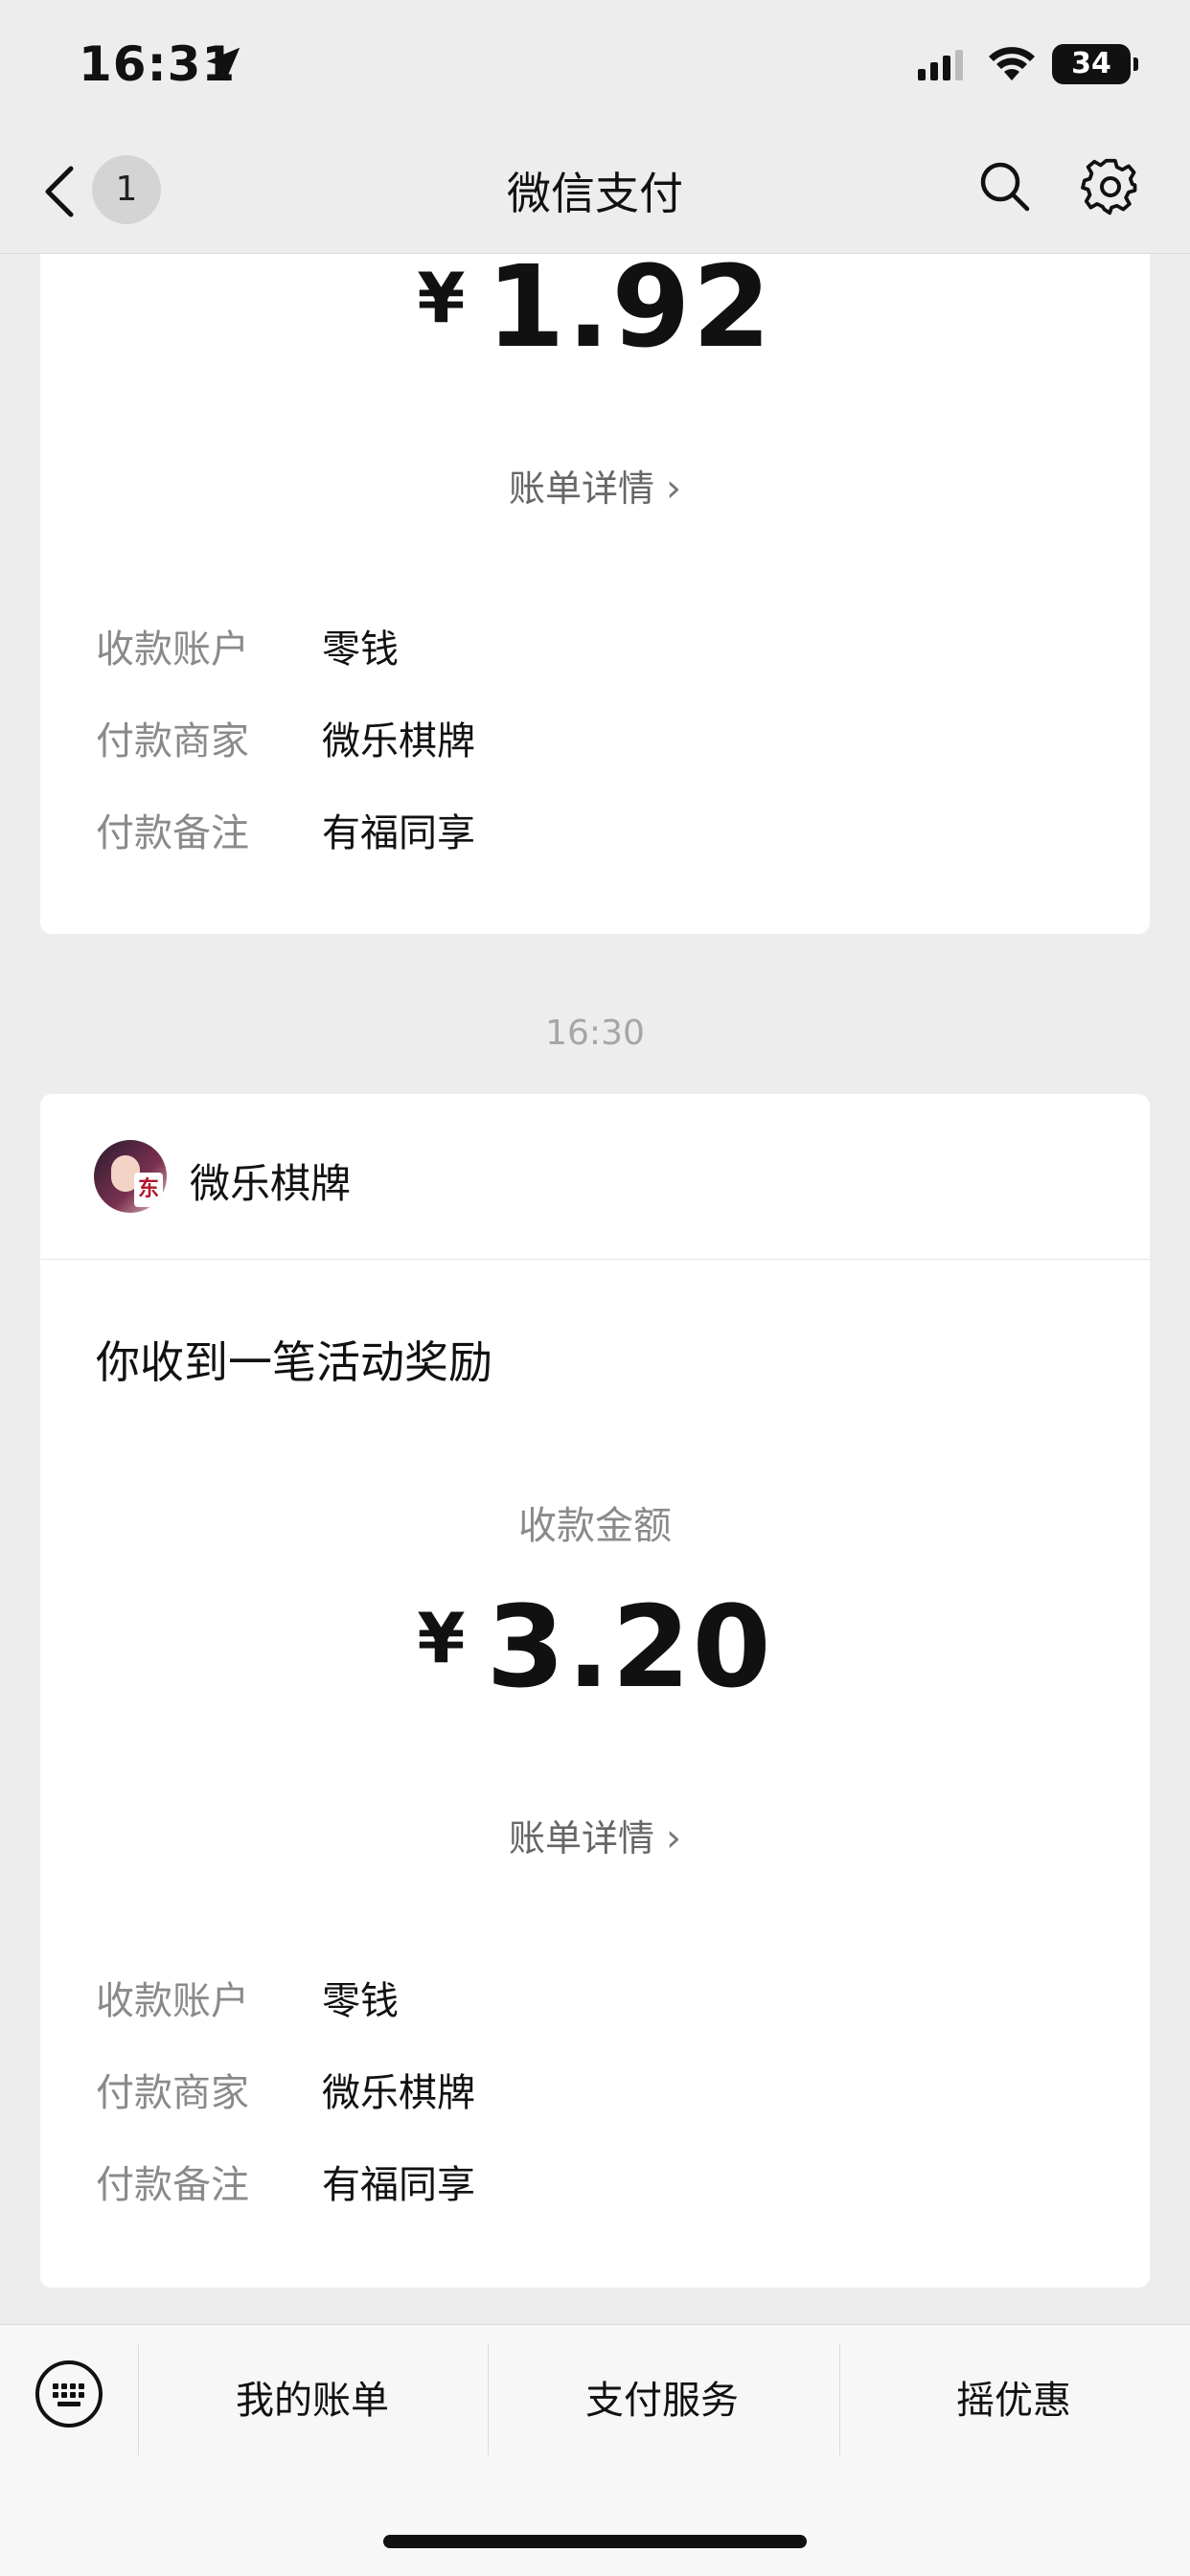 Image resolution: width=1190 pixels, height=2576 pixels. I want to click on mahjong-tile: 东, so click(148, 1190).